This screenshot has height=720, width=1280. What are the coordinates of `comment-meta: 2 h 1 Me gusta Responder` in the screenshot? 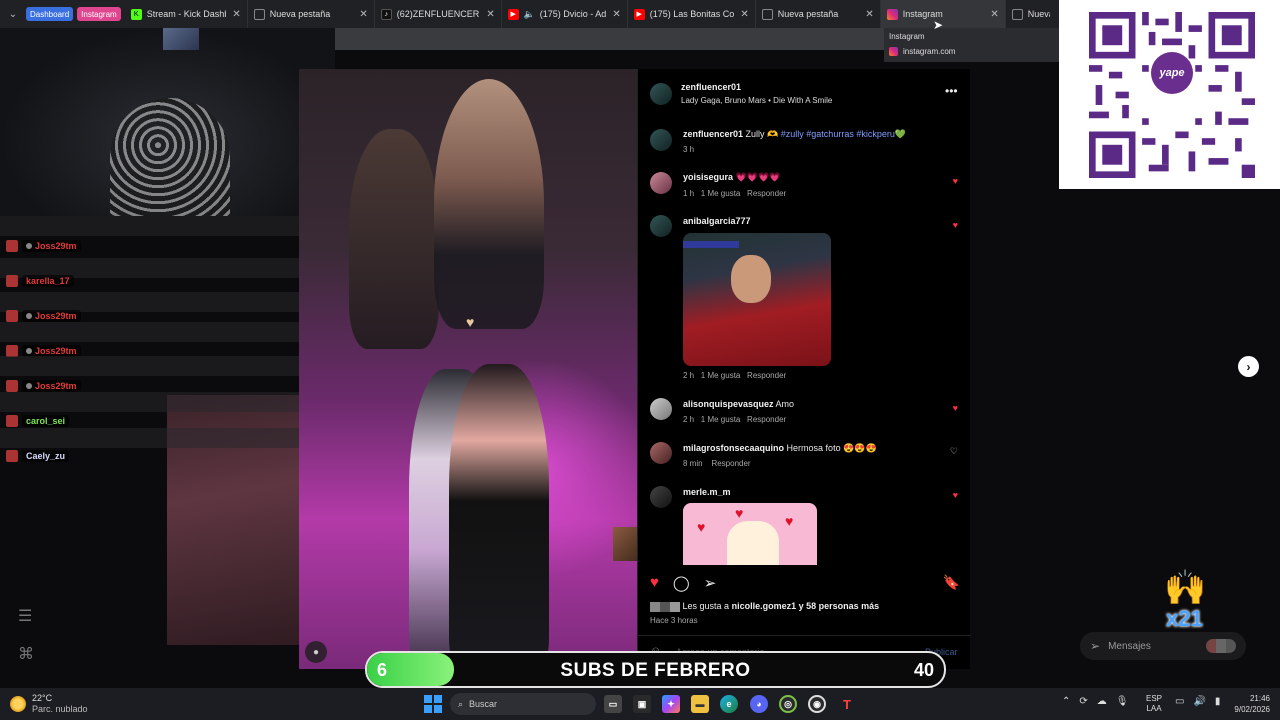 It's located at (734, 375).